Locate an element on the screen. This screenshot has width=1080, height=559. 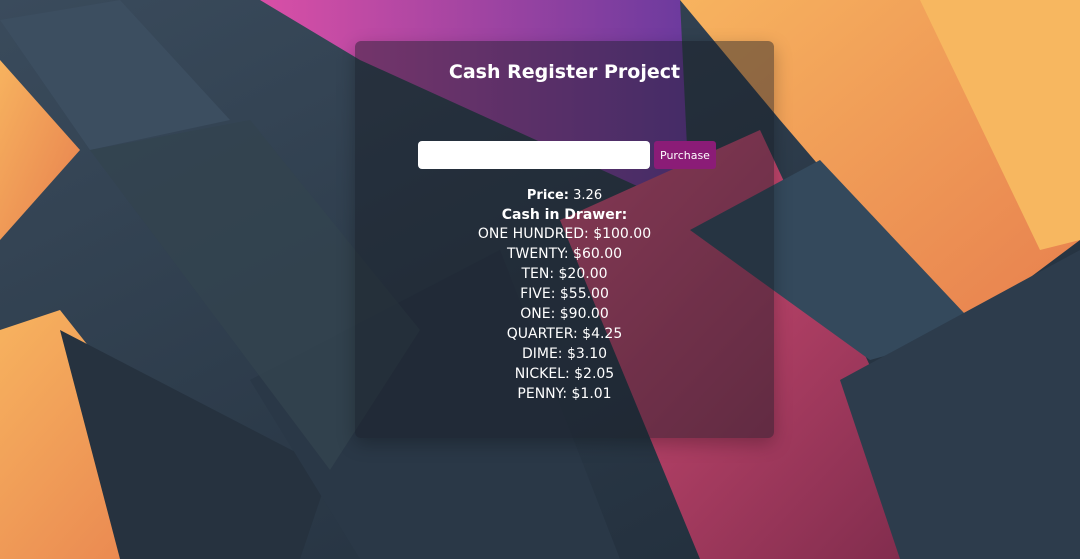
drawer-item-twenty: TWENTY: $60.00 is located at coordinates (564, 254).